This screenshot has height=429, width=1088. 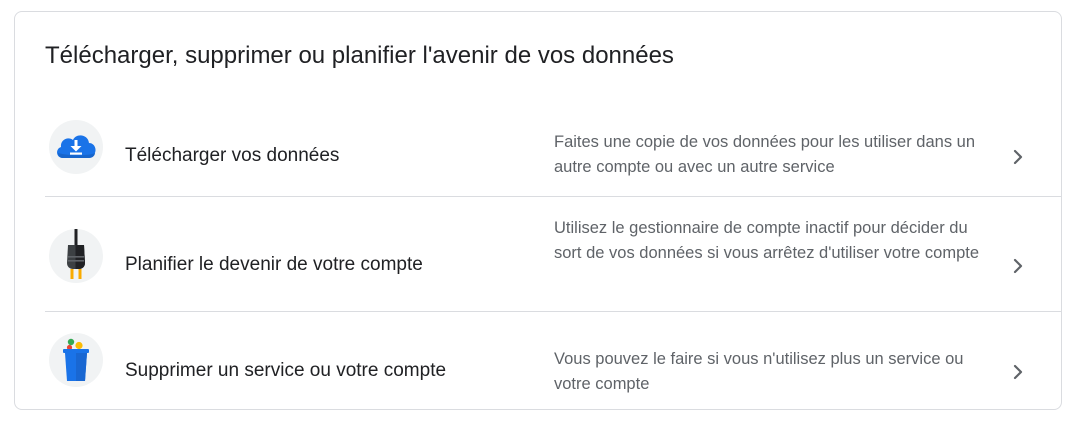 I want to click on row-title: Planifier le devenir de votre compte, so click(x=274, y=264).